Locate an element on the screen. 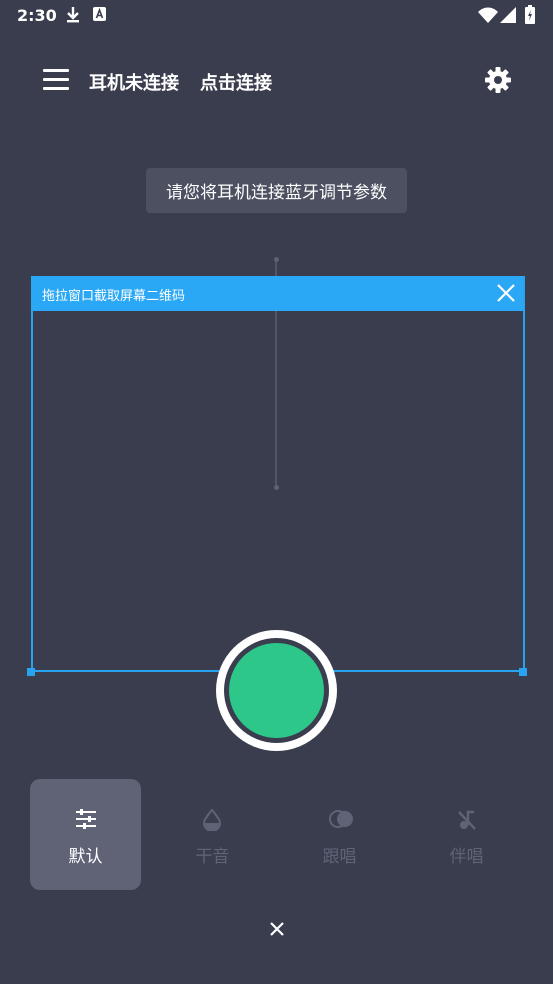 This screenshot has height=984, width=553. menu-button is located at coordinates (56, 80).